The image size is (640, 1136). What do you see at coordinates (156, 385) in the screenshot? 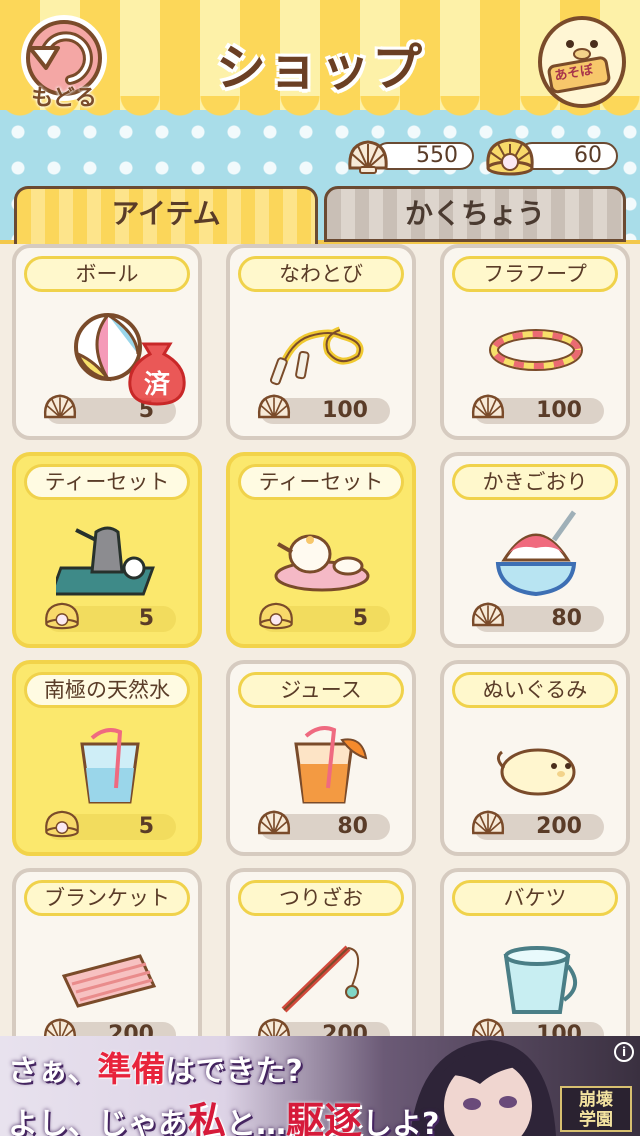
I see `purchased-stamp-text: 済` at bounding box center [156, 385].